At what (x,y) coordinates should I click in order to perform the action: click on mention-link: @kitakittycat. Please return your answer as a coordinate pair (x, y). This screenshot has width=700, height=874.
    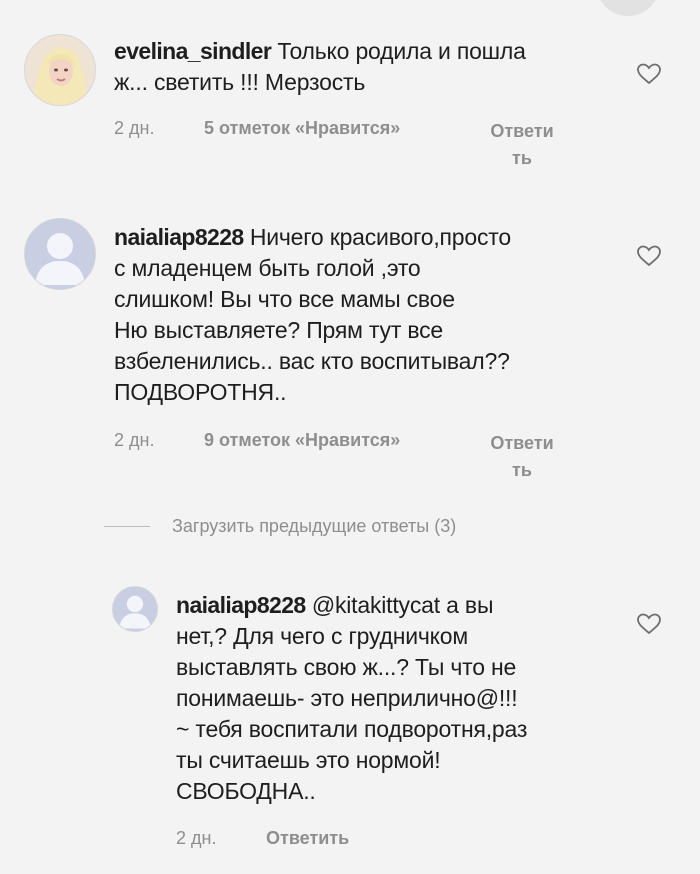
    Looking at the image, I should click on (376, 605).